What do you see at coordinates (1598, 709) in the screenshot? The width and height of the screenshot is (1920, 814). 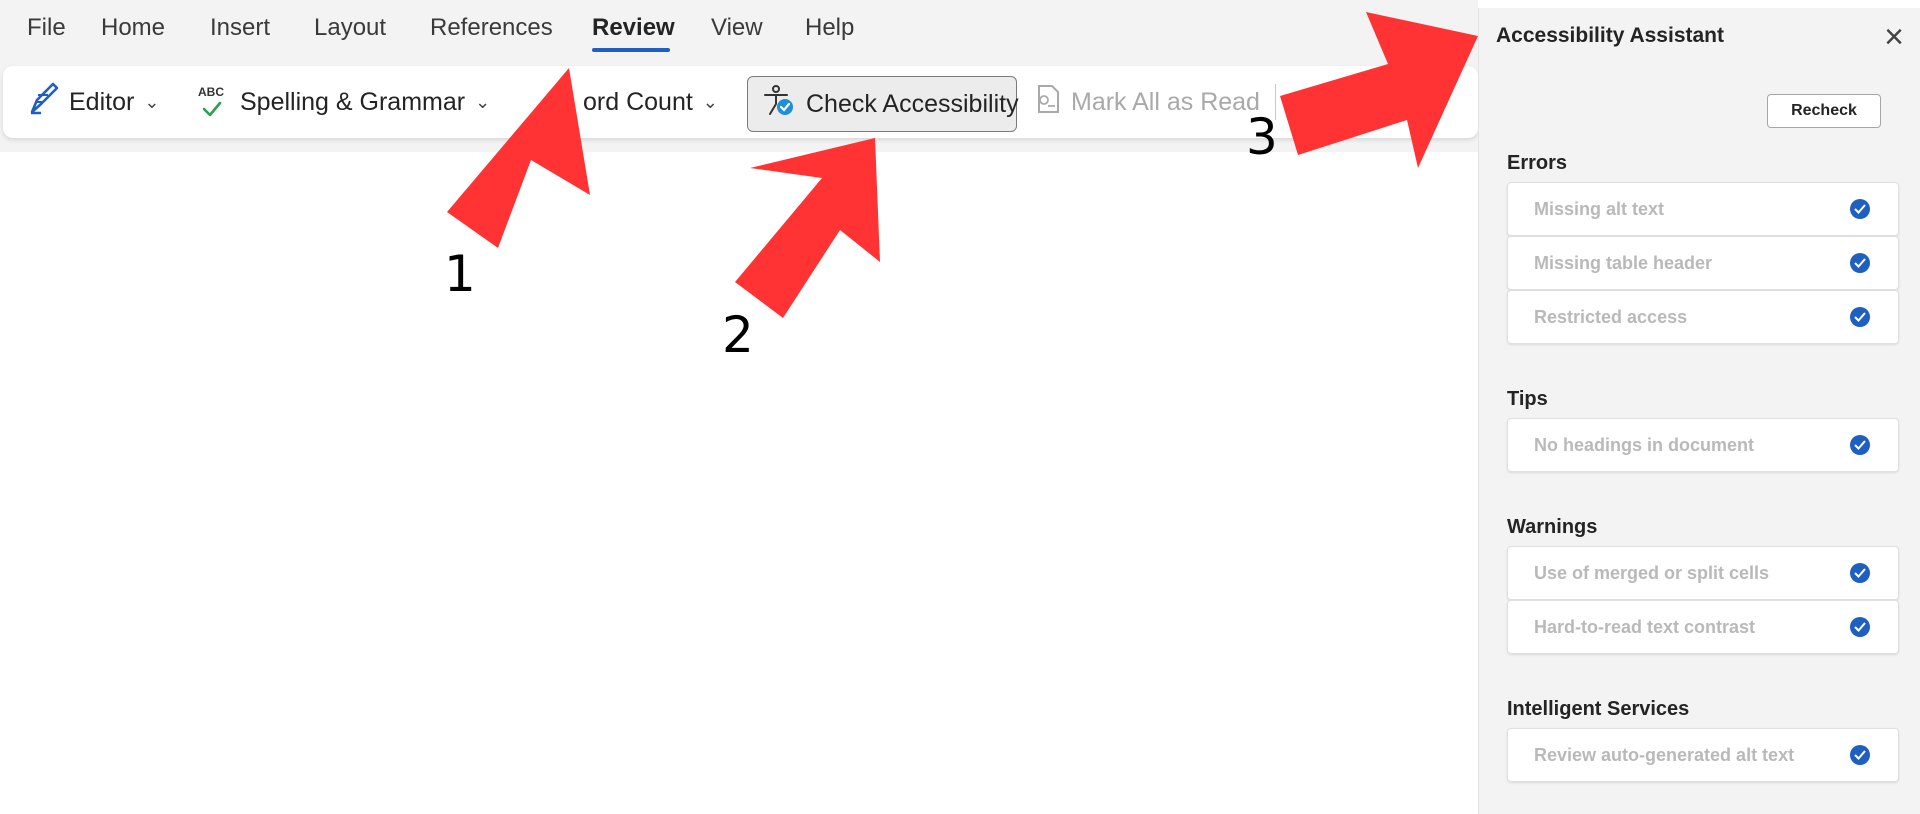 I see `section-intelligent-services-heading: Intelligent Services` at bounding box center [1598, 709].